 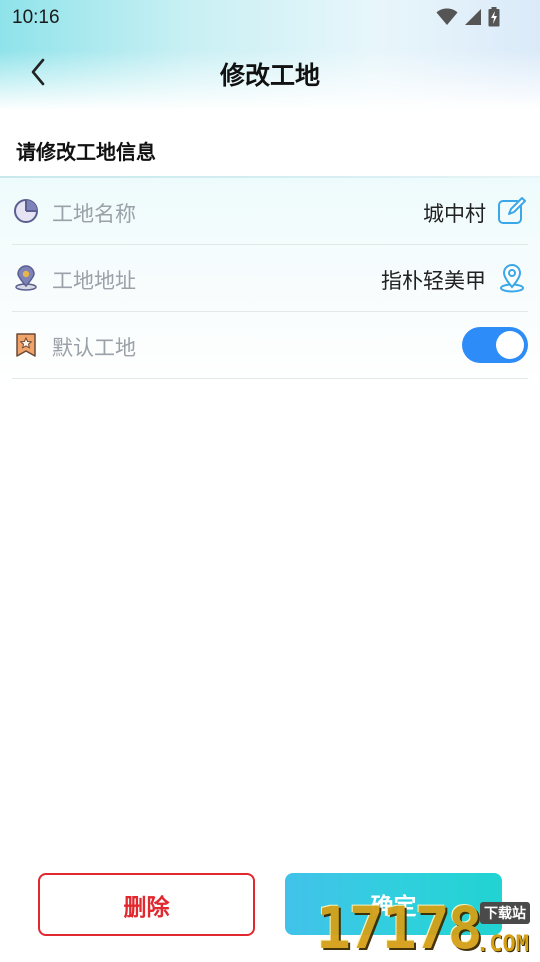 What do you see at coordinates (433, 281) in the screenshot?
I see `site-address-value: 指朴轻美甲` at bounding box center [433, 281].